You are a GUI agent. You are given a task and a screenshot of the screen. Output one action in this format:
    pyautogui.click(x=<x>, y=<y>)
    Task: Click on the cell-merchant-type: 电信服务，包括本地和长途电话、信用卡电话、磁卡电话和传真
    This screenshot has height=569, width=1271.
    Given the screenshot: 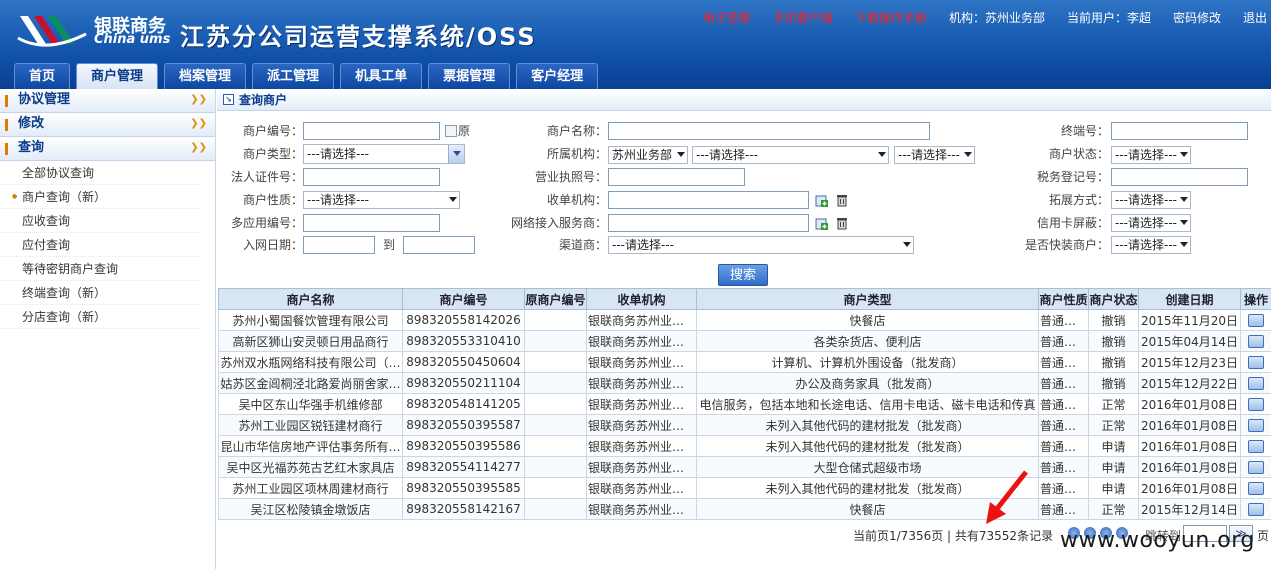 What is the action you would take?
    pyautogui.click(x=867, y=404)
    